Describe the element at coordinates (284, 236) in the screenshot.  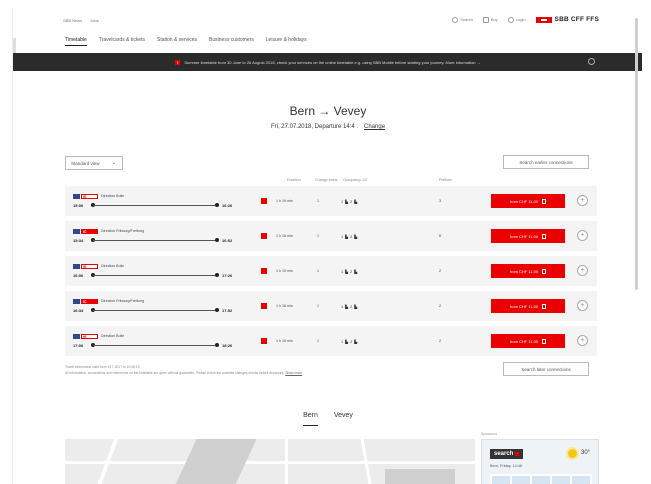
I see `duration: 1 h 18 min` at that location.